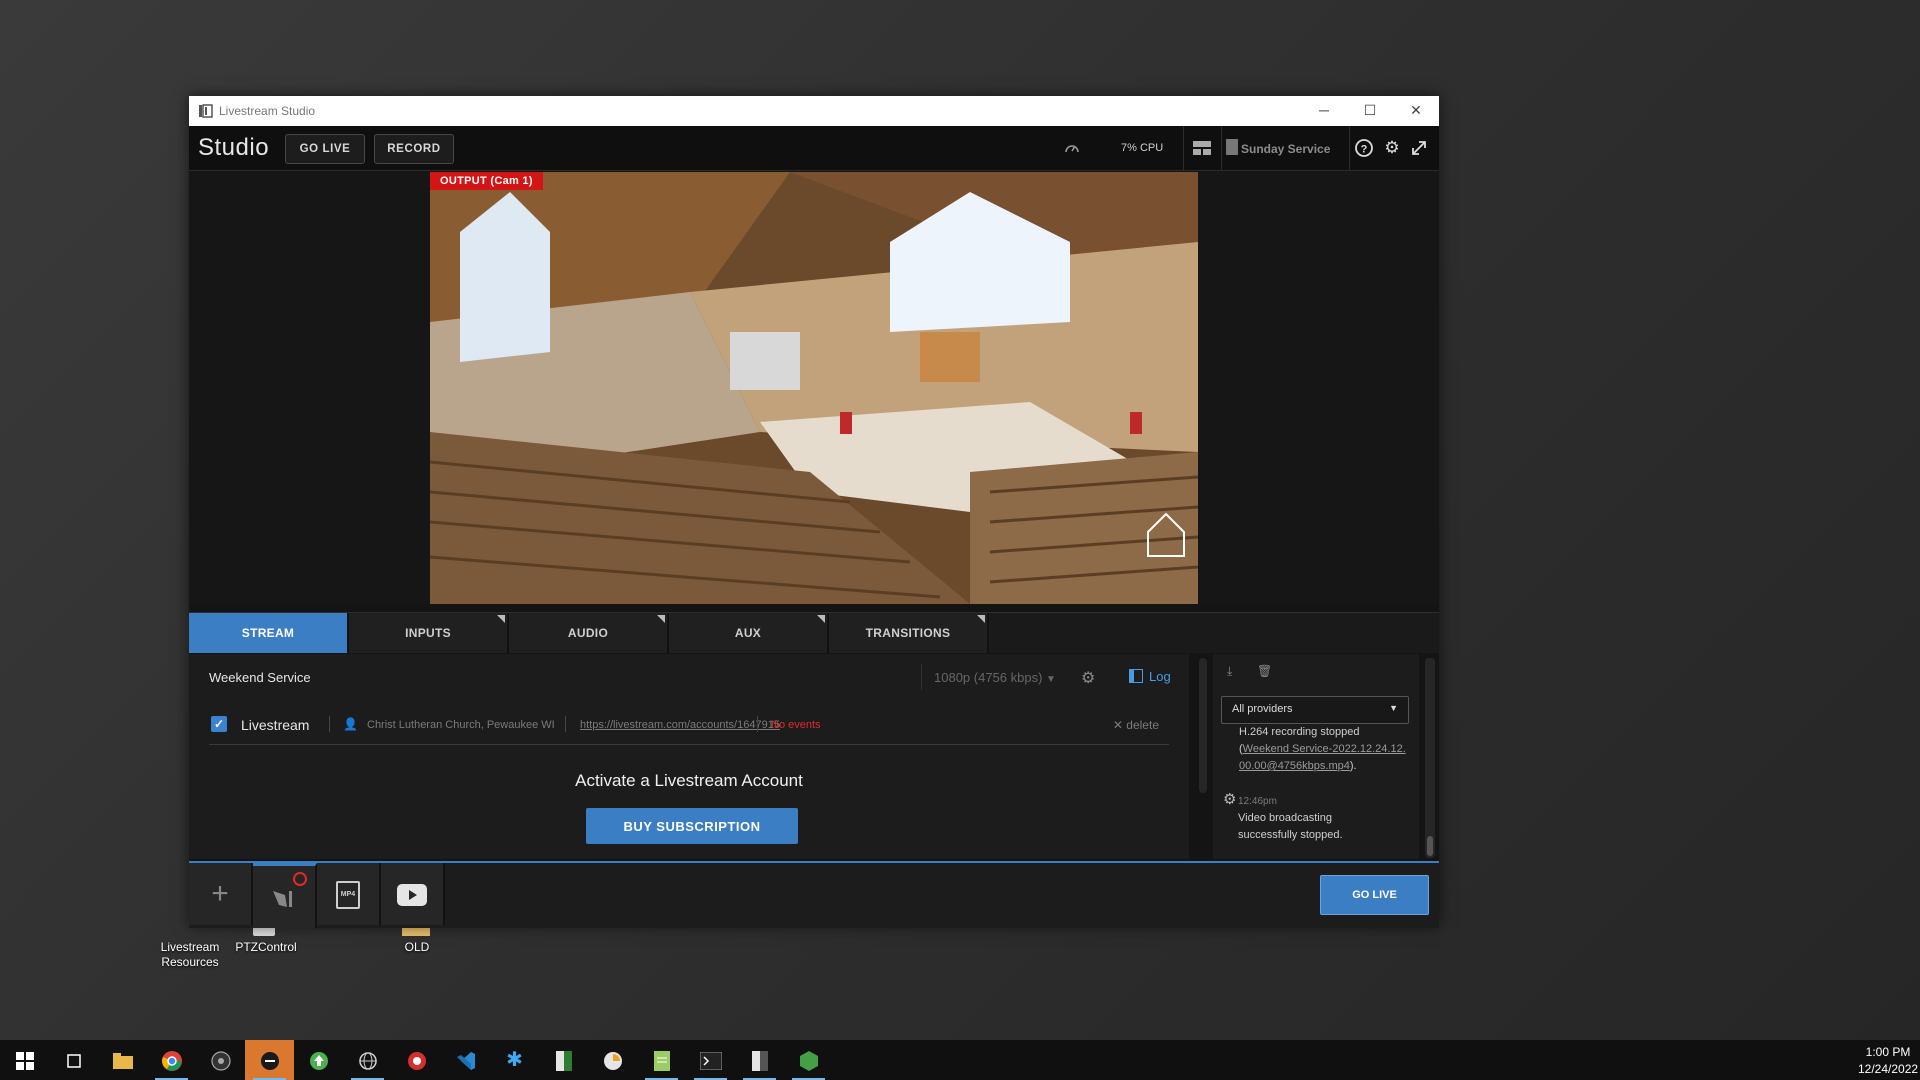 This screenshot has height=1080, width=1920. Describe the element at coordinates (749, 633) in the screenshot. I see `tab-aux: AUX` at that location.